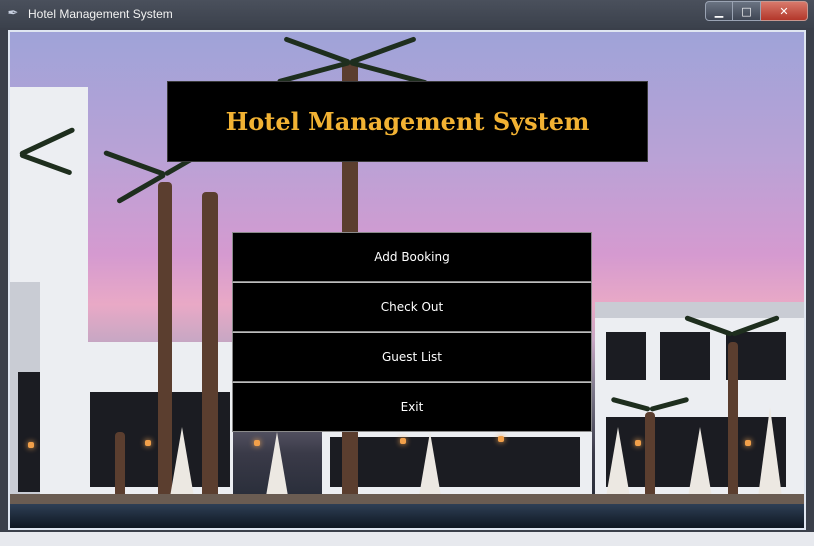  I want to click on close-icon: ✕, so click(784, 11).